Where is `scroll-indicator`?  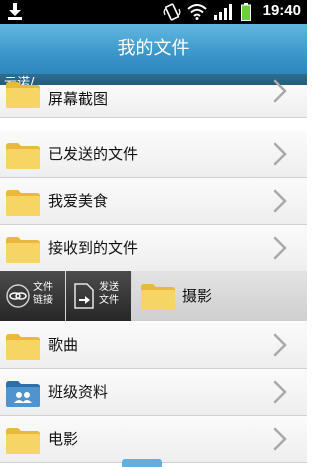 scroll-indicator is located at coordinates (142, 463).